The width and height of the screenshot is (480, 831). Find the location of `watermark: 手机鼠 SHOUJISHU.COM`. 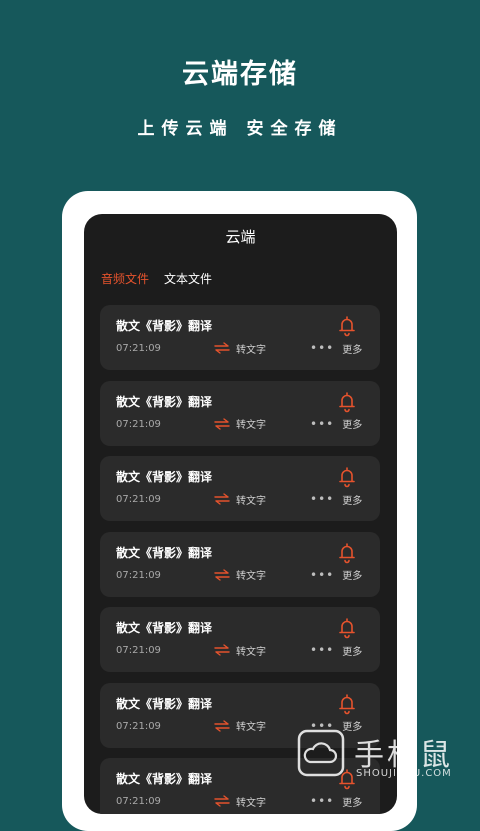

watermark: 手机鼠 SHOUJISHU.COM is located at coordinates (388, 764).